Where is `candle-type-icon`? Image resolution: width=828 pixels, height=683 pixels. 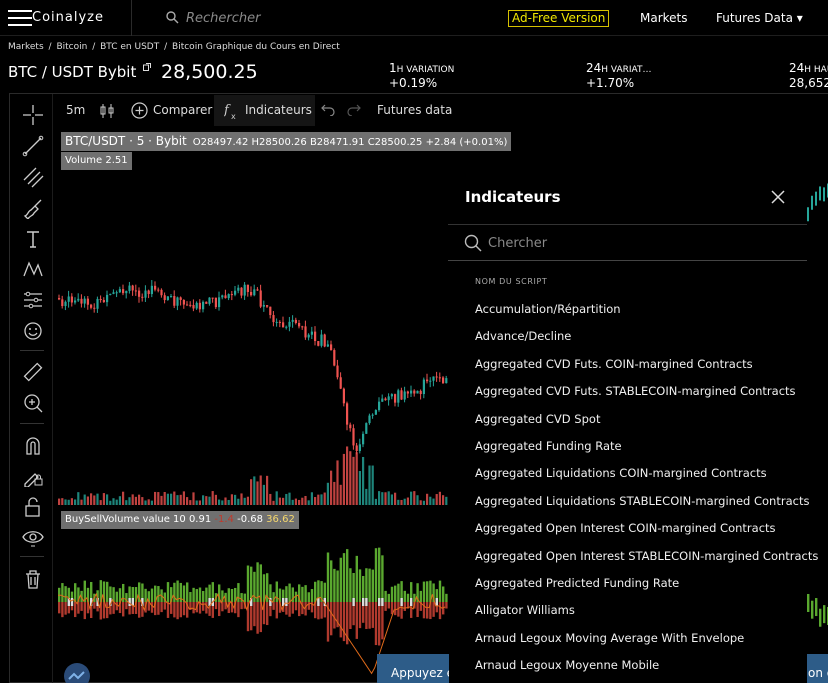 candle-type-icon is located at coordinates (107, 111).